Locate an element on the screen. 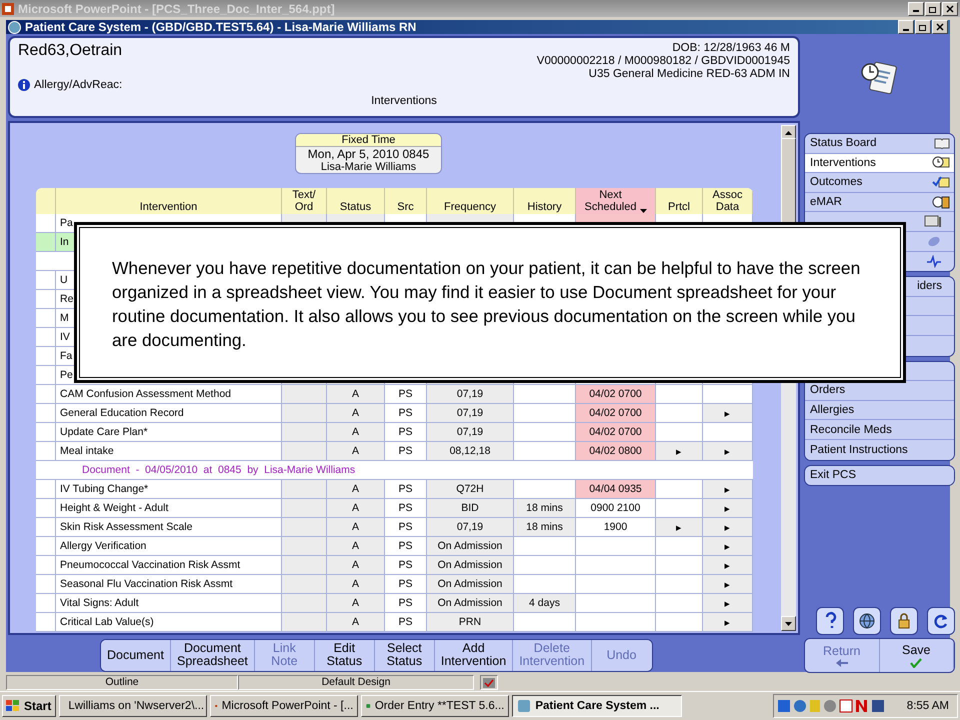 The image size is (960, 720). frequency-cell: 08,12,18 is located at coordinates (470, 451).